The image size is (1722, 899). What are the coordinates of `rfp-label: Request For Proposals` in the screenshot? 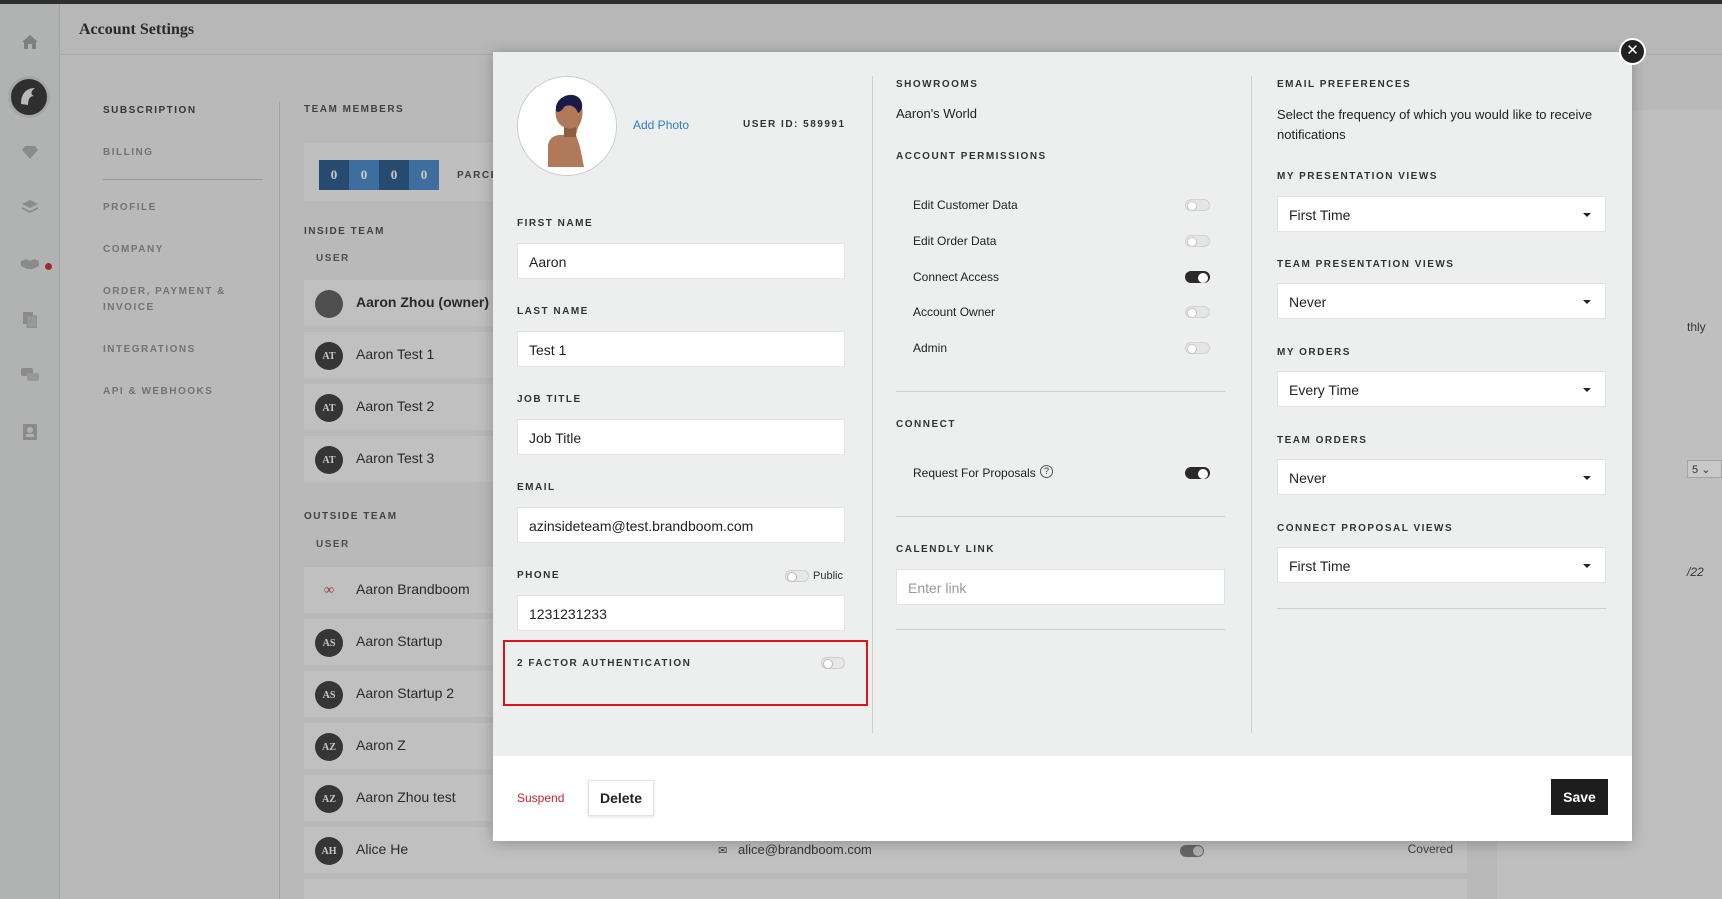 It's located at (974, 473).